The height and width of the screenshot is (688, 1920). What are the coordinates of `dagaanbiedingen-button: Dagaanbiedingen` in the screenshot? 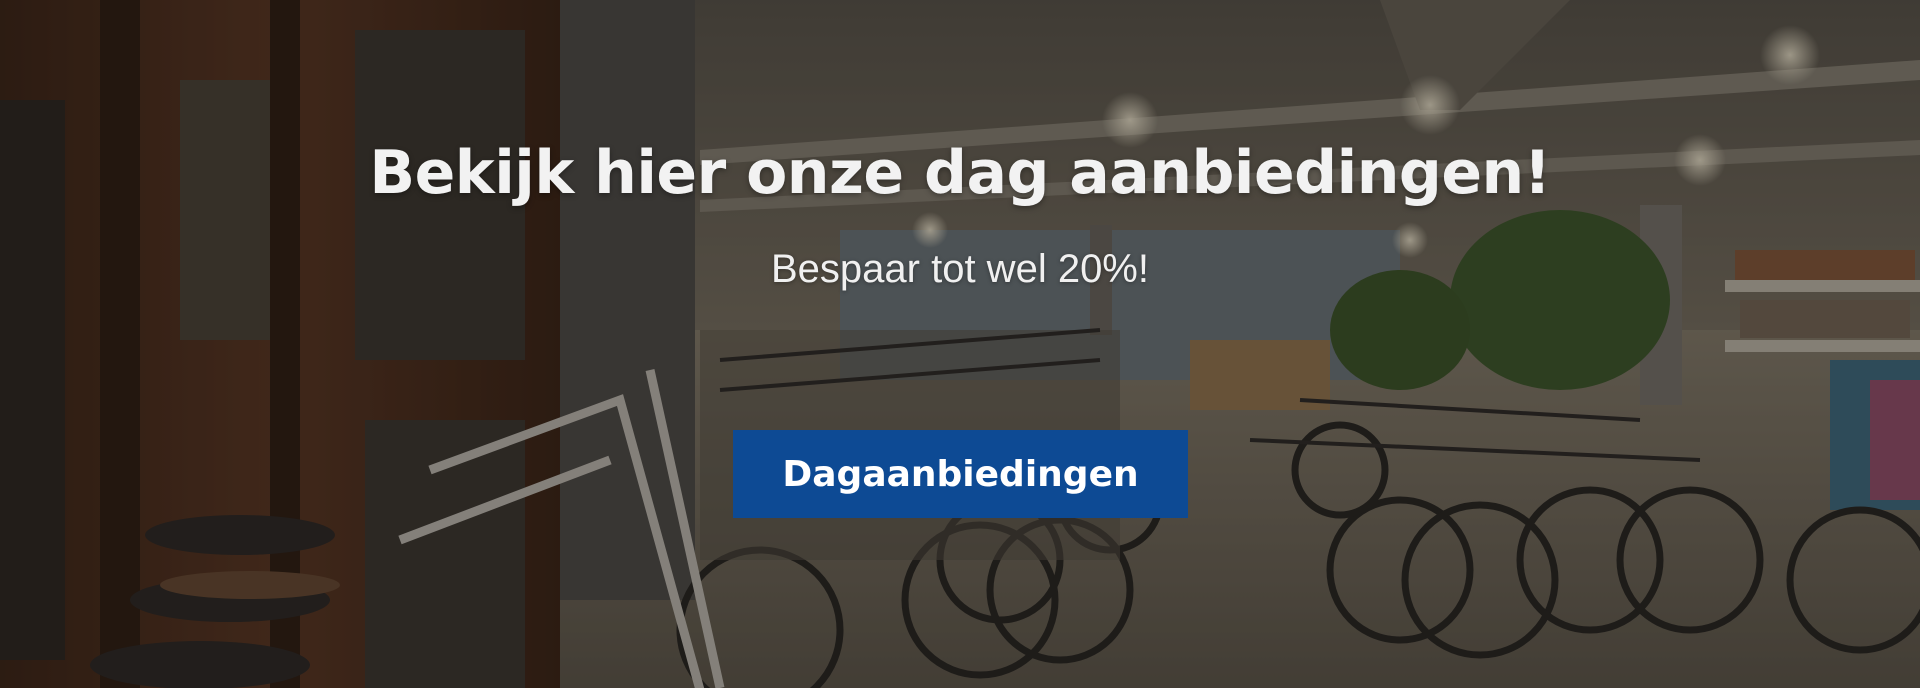 It's located at (960, 474).